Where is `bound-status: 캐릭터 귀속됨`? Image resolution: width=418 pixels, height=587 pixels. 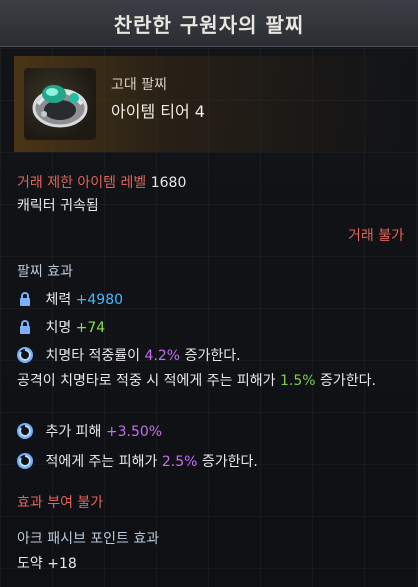 bound-status: 캐릭터 귀속됨 is located at coordinates (58, 206).